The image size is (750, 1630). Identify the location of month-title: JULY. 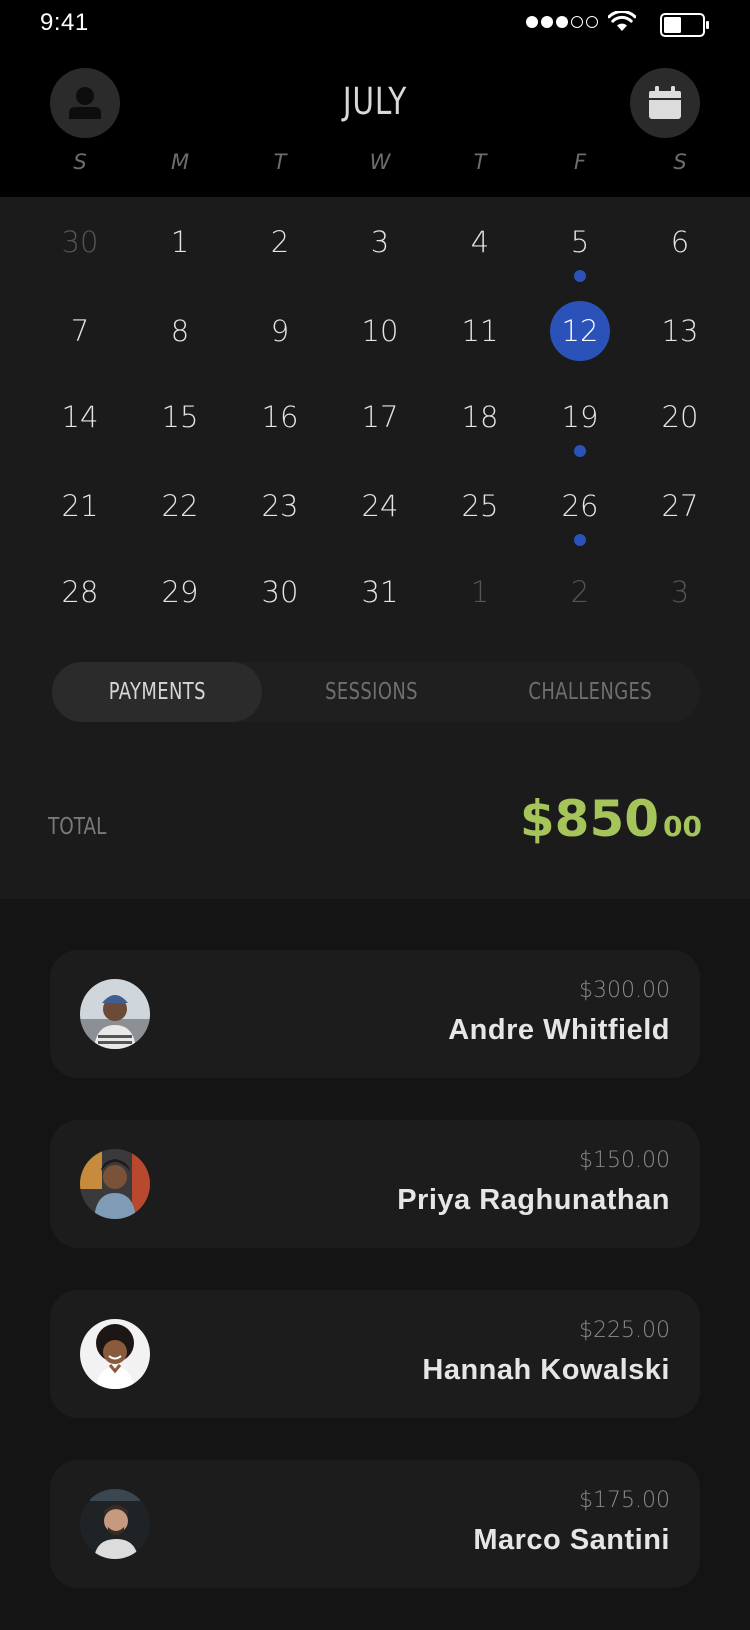
(375, 101).